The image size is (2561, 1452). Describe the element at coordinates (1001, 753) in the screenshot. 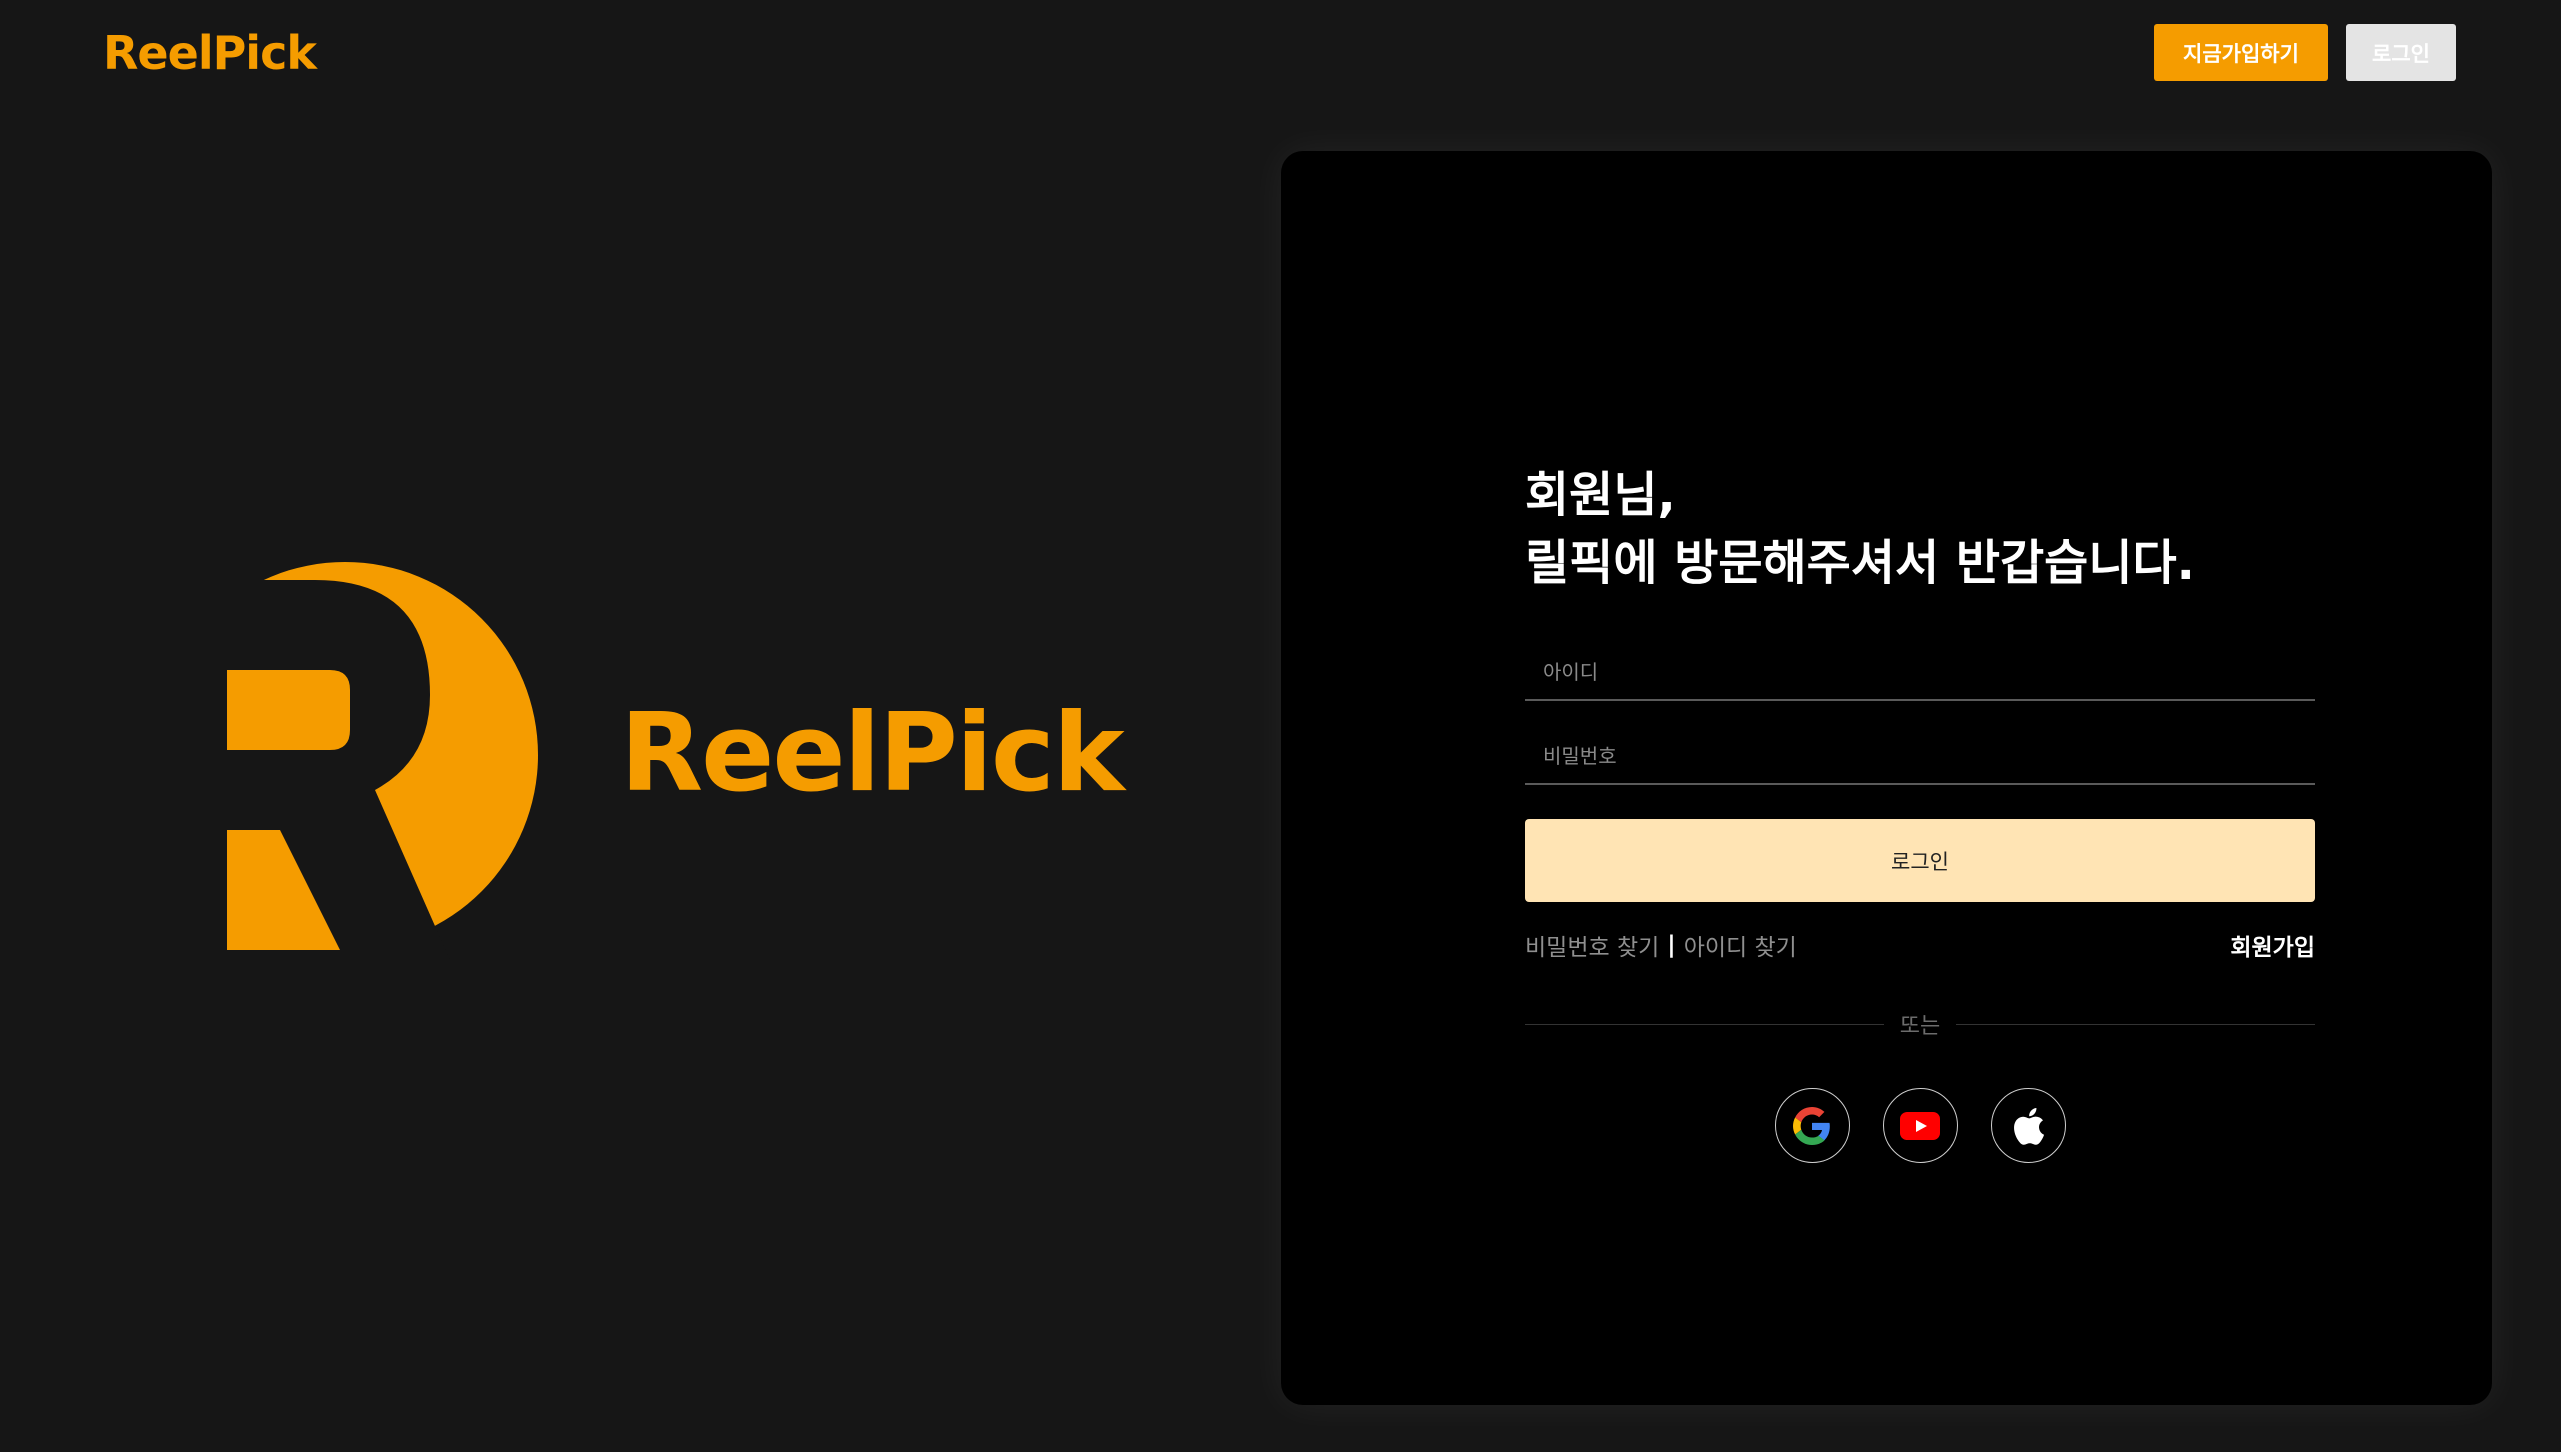

I see `hero-text-pick: Pick` at that location.